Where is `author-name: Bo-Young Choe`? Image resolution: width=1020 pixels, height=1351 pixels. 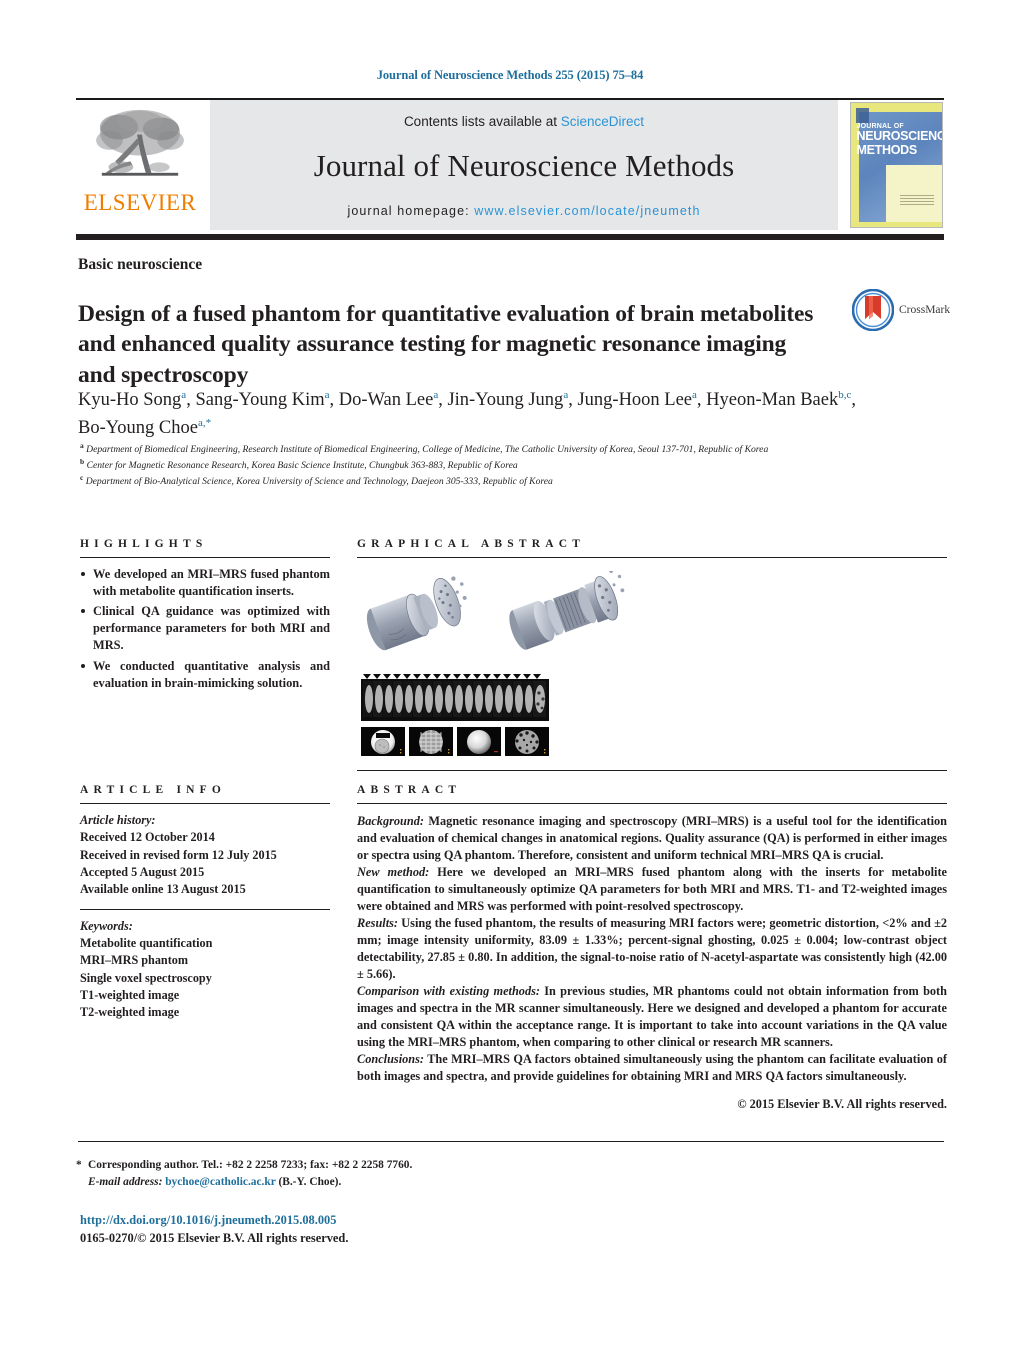 author-name: Bo-Young Choe is located at coordinates (138, 427).